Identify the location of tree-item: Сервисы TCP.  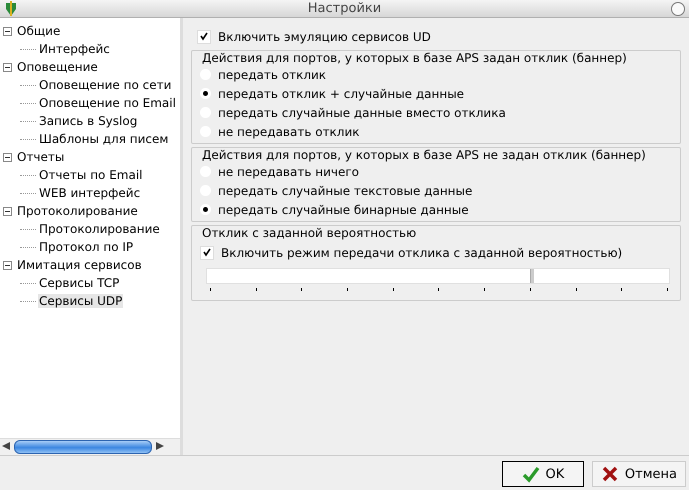
(79, 283).